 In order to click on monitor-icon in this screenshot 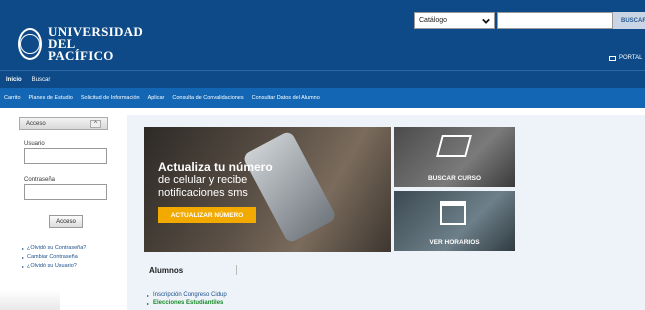, I will do `click(612, 58)`.